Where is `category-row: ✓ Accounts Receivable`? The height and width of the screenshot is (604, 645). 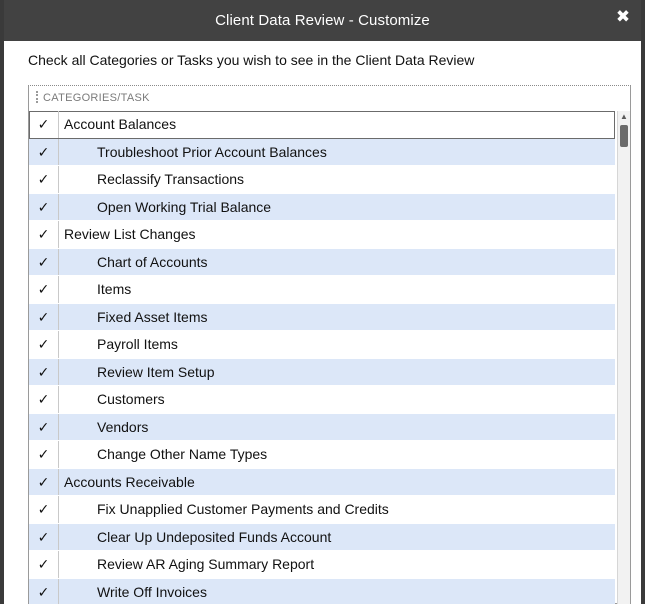 category-row: ✓ Accounts Receivable is located at coordinates (322, 482).